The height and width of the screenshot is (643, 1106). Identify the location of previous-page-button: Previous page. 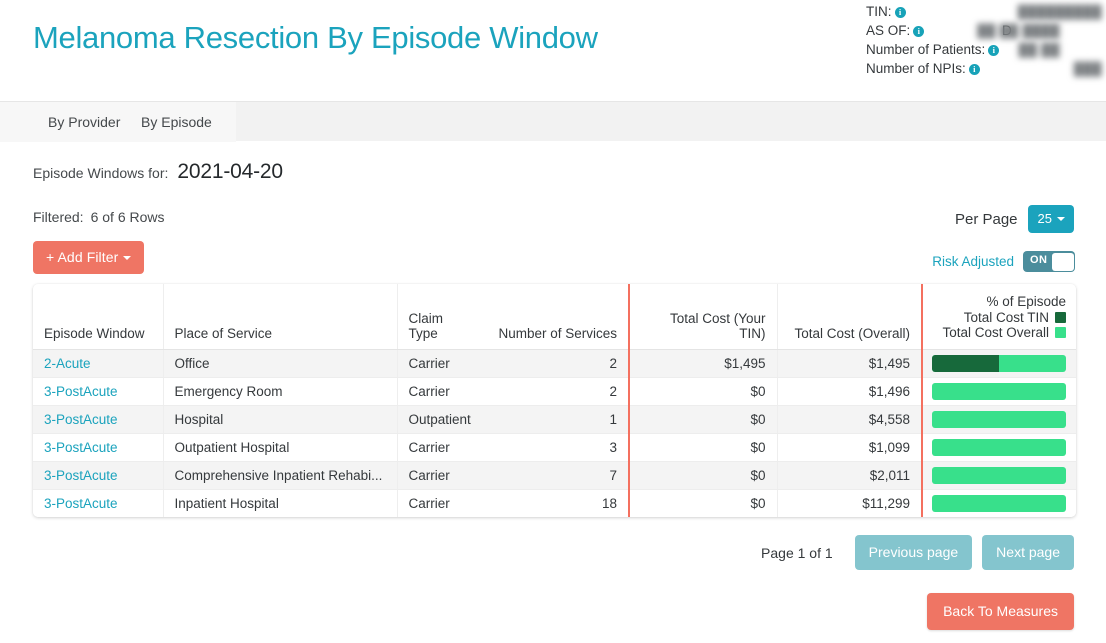
(913, 552).